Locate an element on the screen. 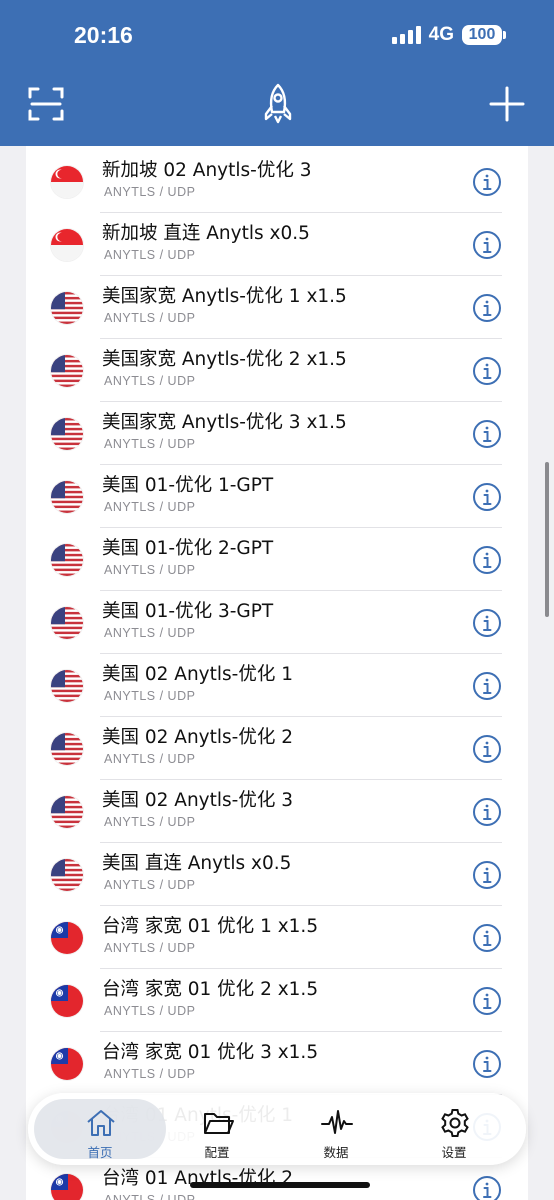  tab-data: 数据 is located at coordinates (336, 1129).